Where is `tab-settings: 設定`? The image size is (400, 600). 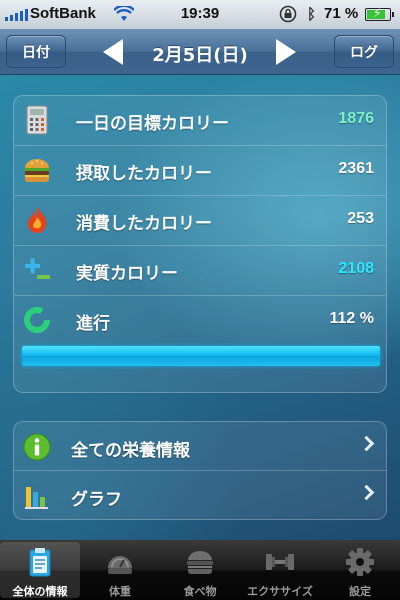
tab-settings: 設定 is located at coordinates (360, 570).